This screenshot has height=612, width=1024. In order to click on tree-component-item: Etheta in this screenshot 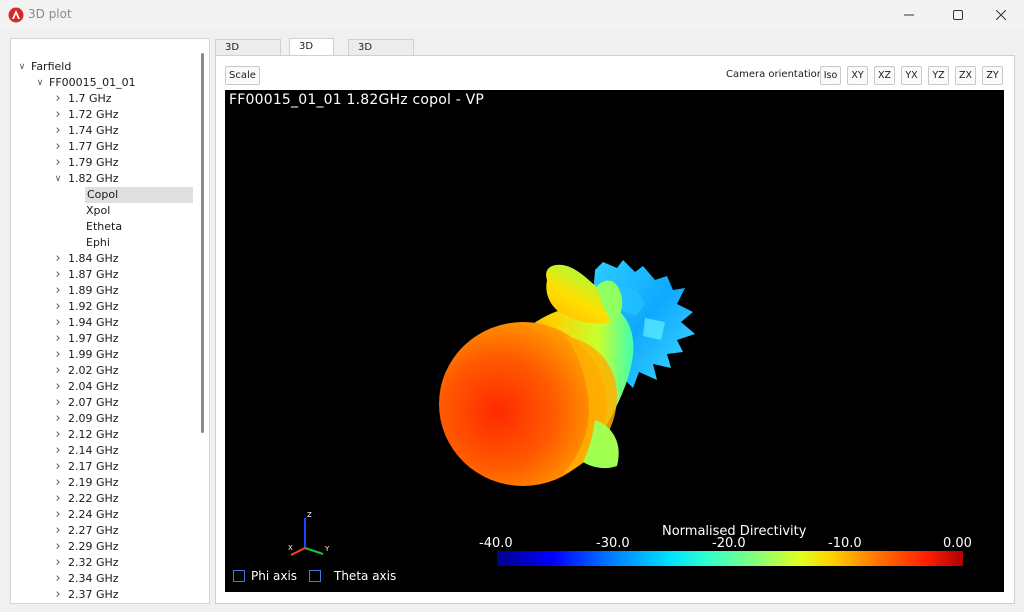, I will do `click(104, 227)`.